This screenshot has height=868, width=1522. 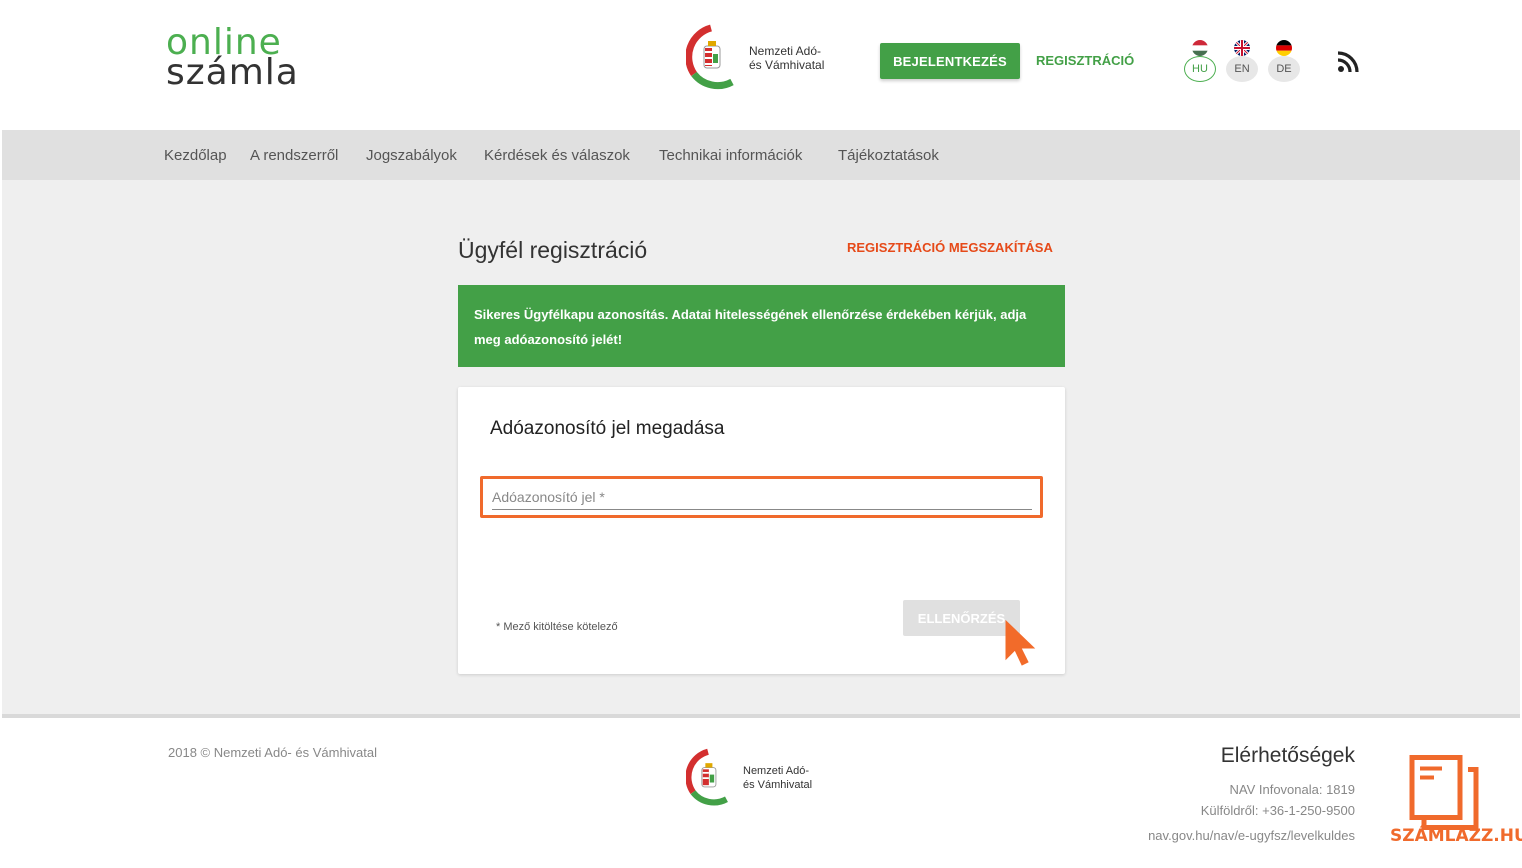 I want to click on required-note: * Mező kitöltése kötelező, so click(x=557, y=627).